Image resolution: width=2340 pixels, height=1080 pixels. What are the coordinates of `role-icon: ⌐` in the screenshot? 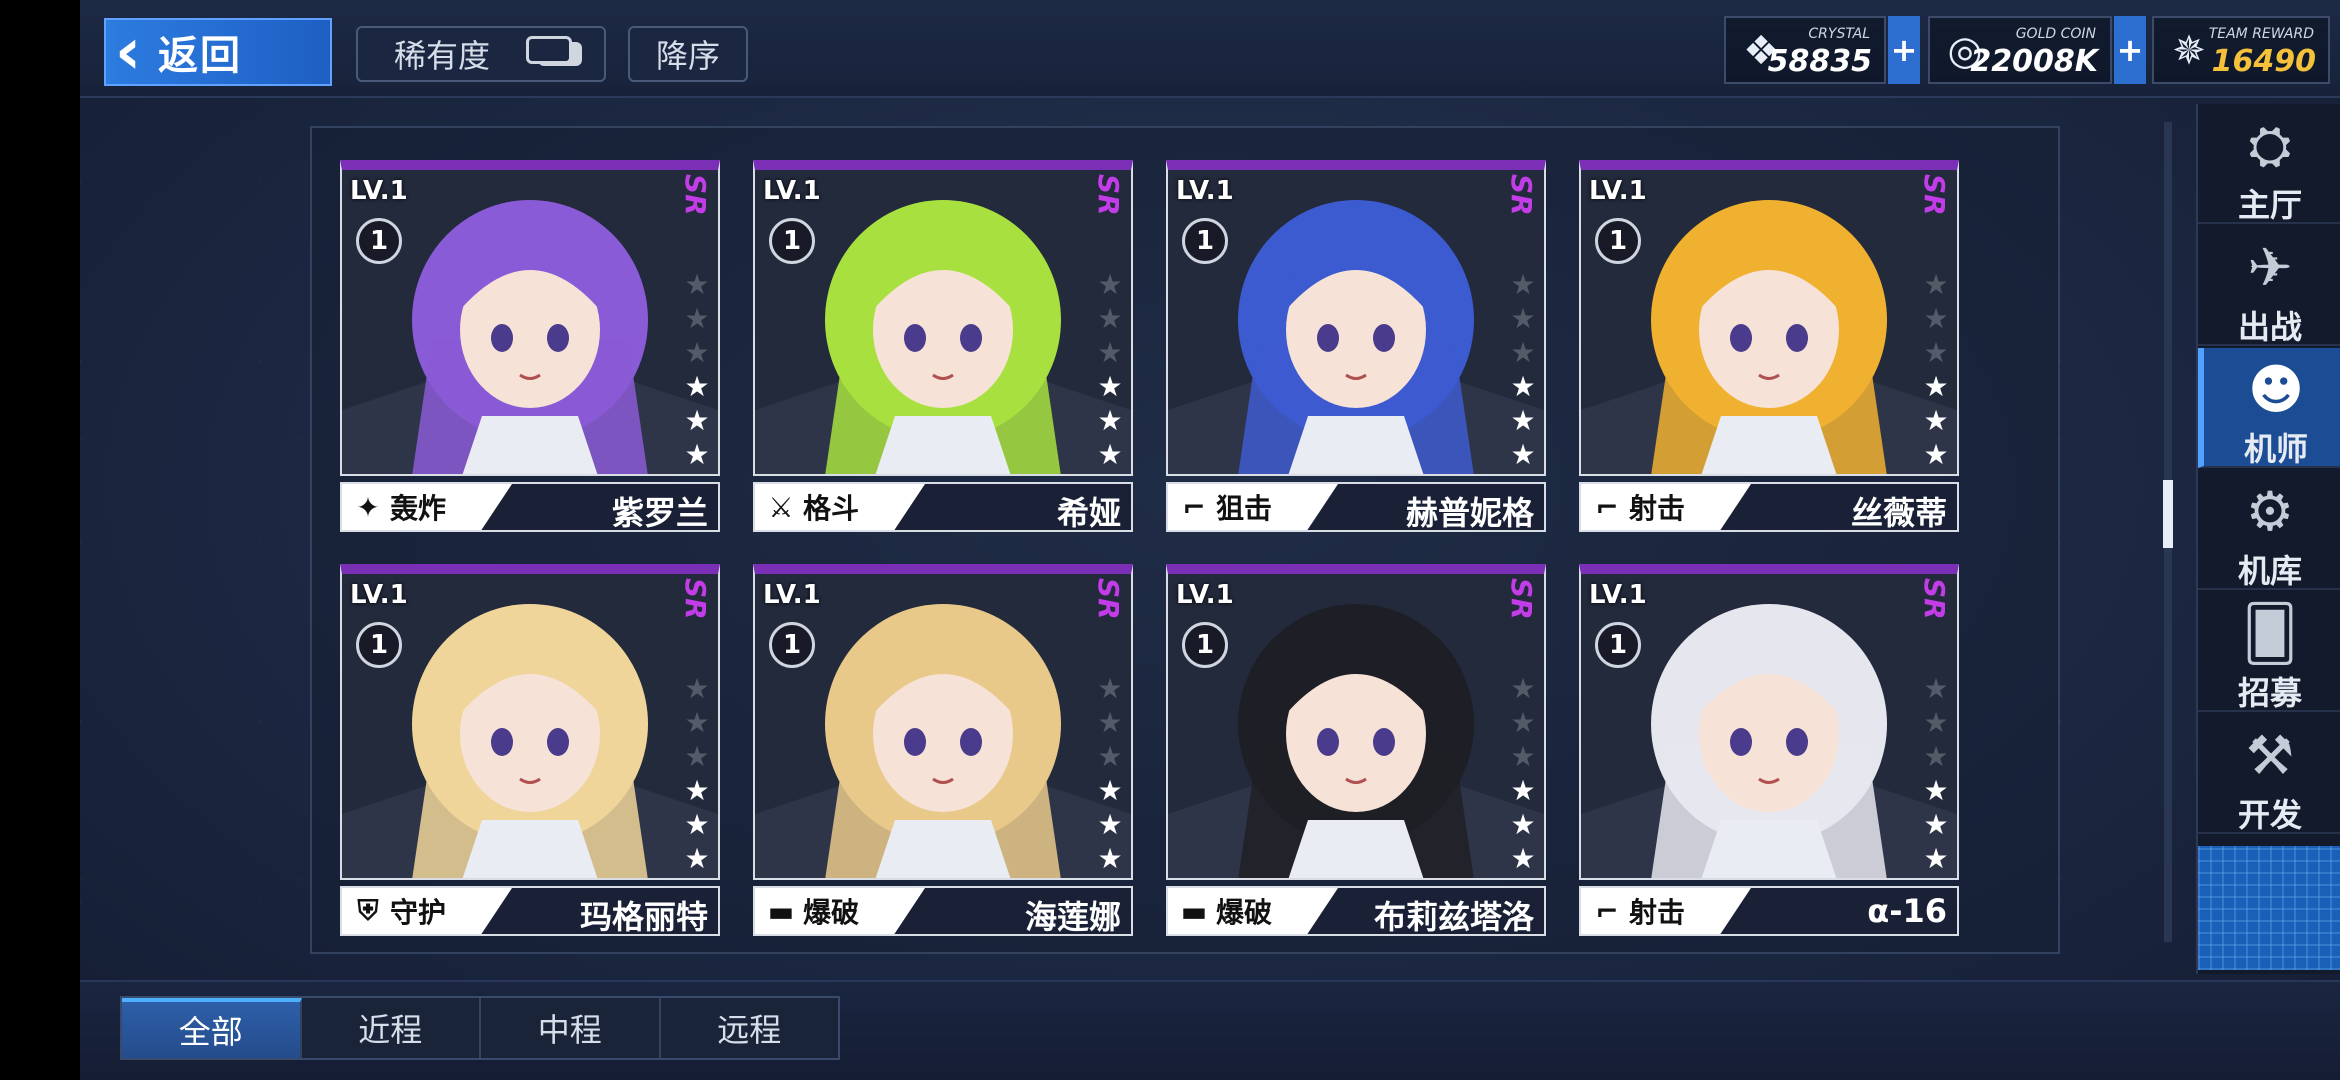 It's located at (1194, 507).